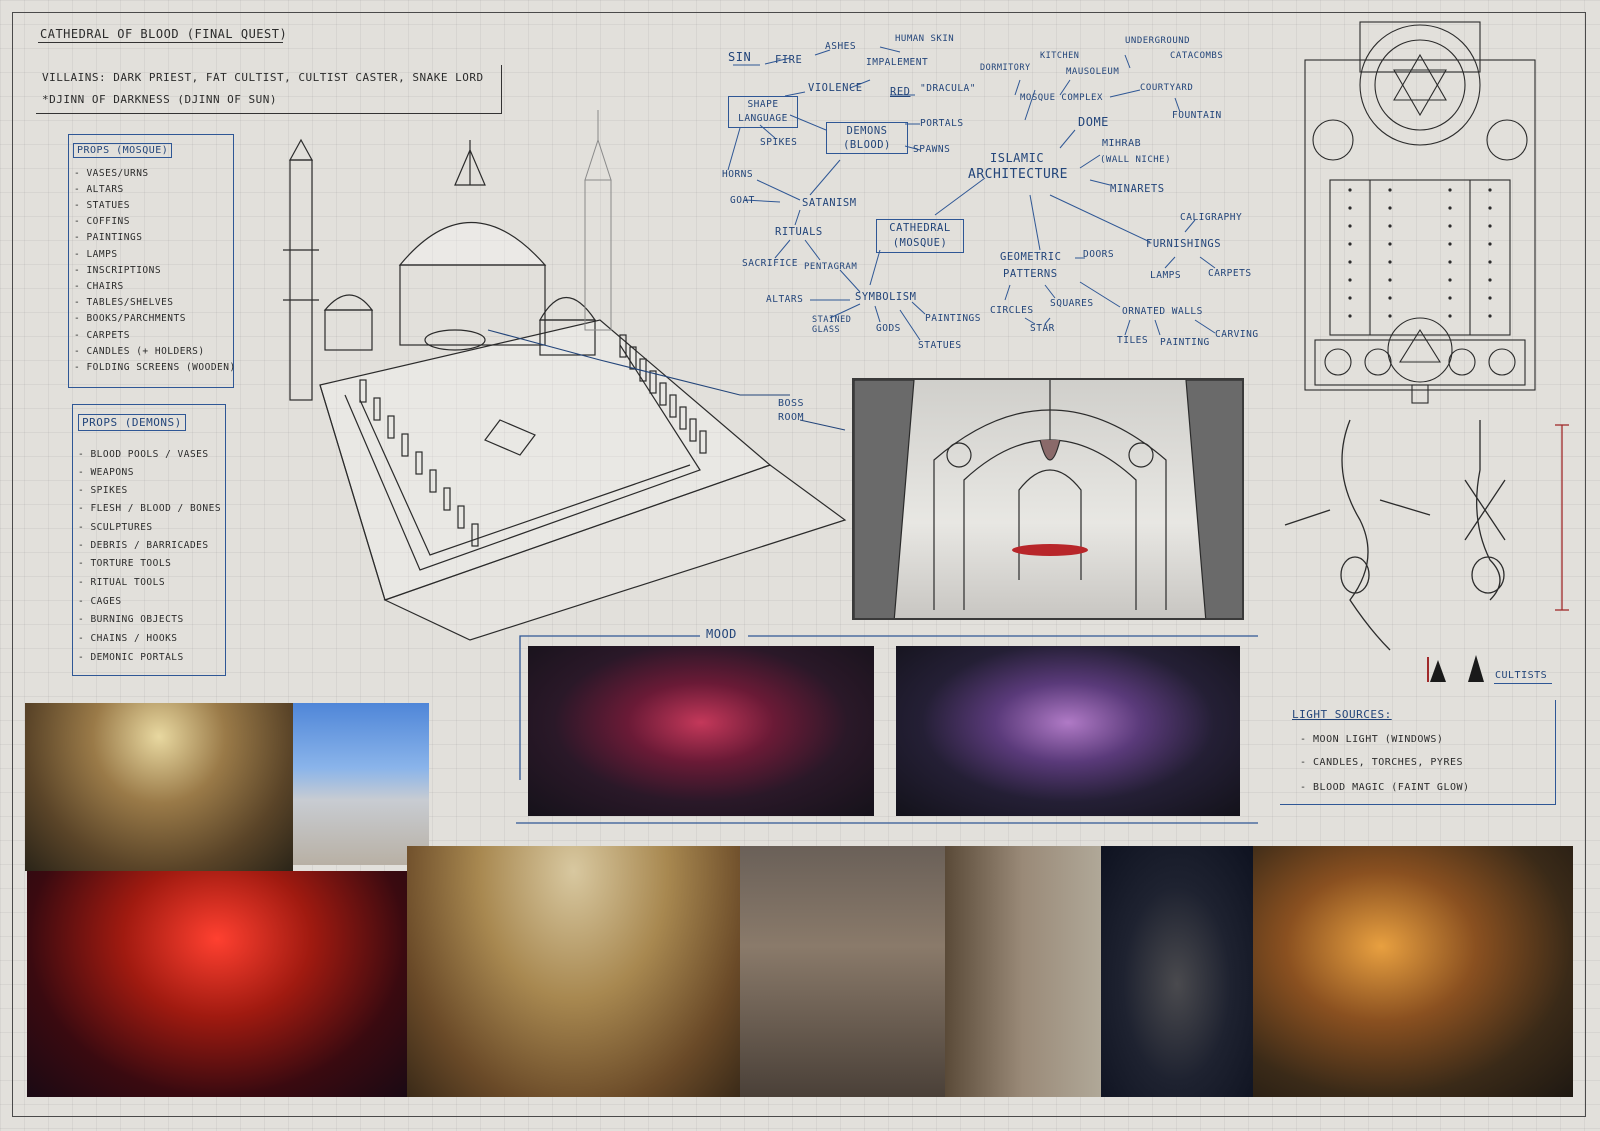  Describe the element at coordinates (159, 787) in the screenshot. I see `reference-photo-hagia-sophia` at that location.